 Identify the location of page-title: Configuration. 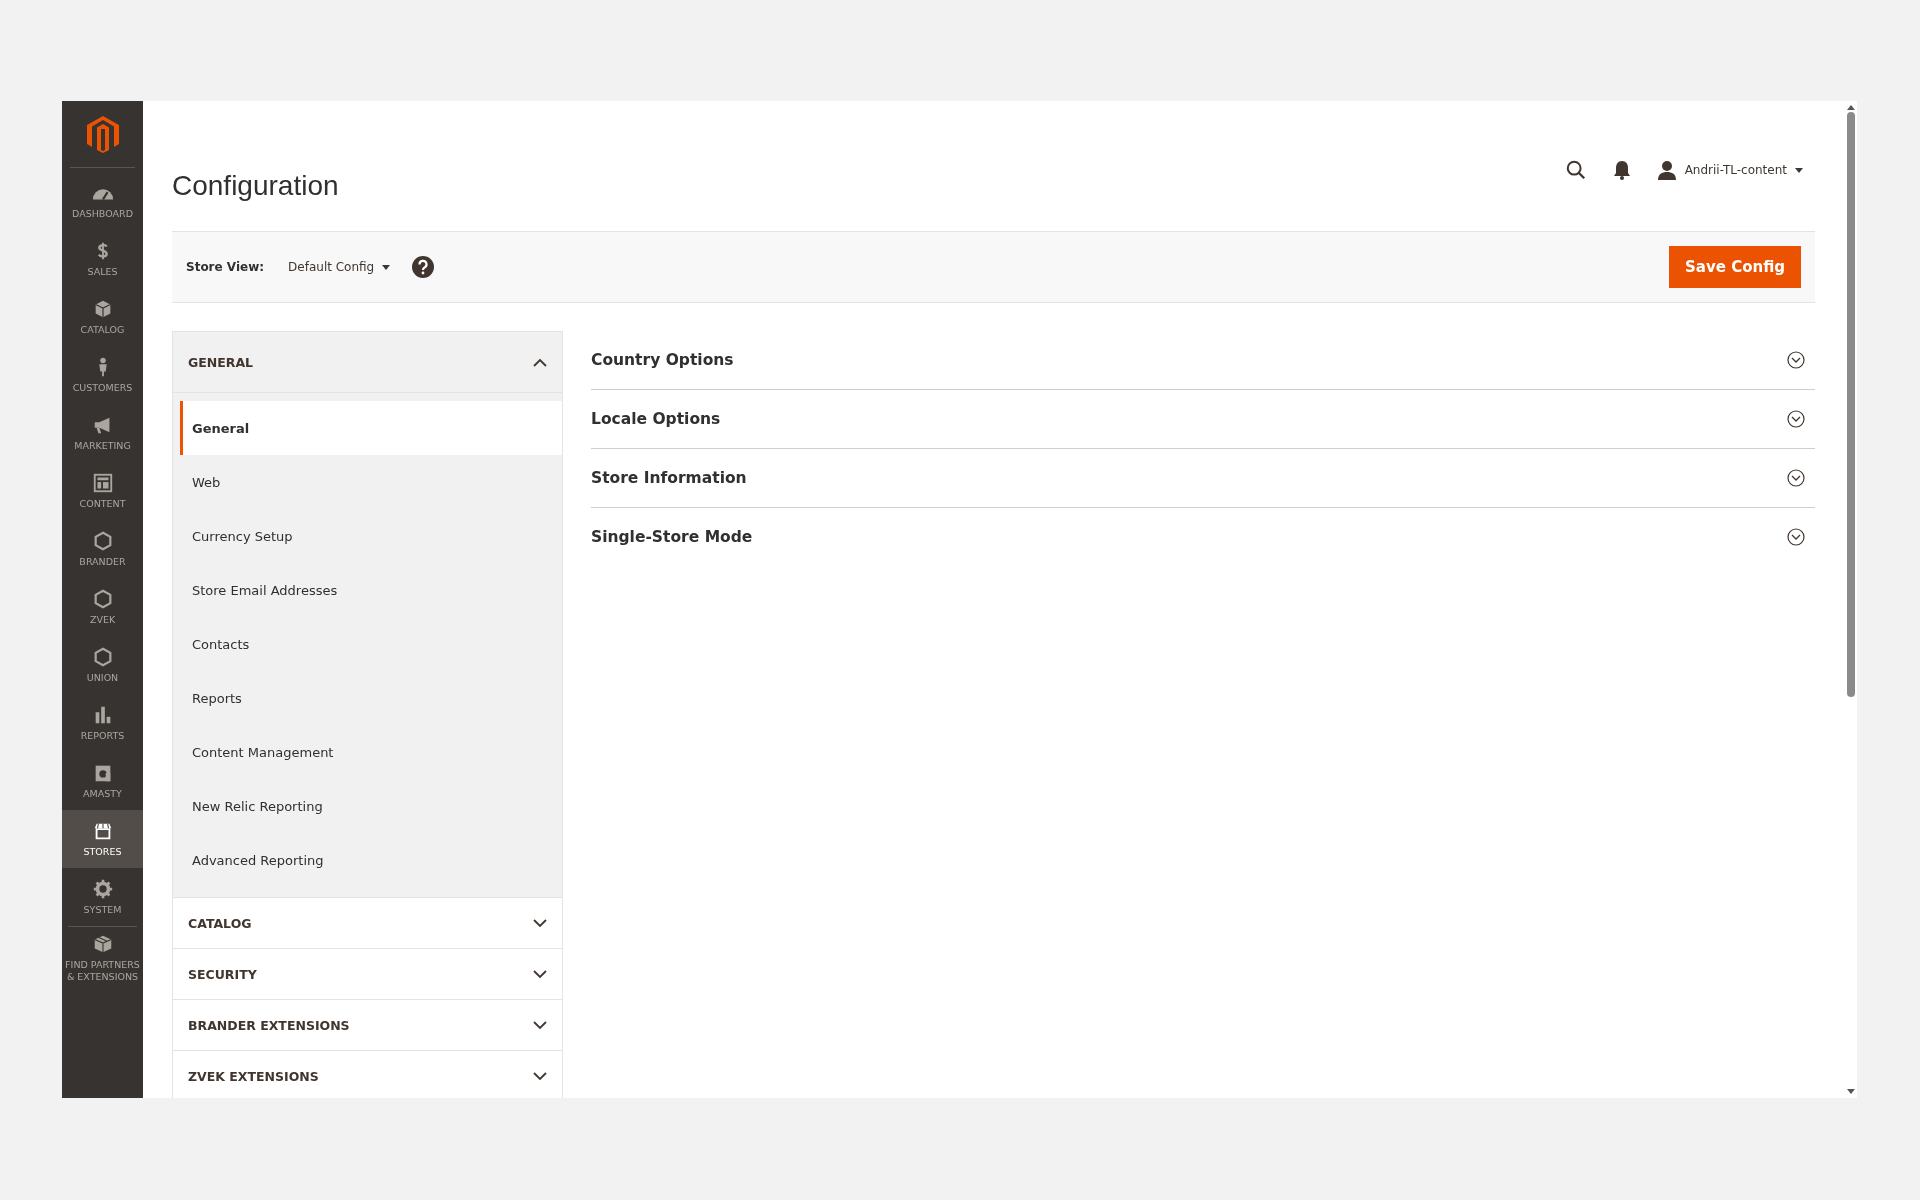
(255, 185).